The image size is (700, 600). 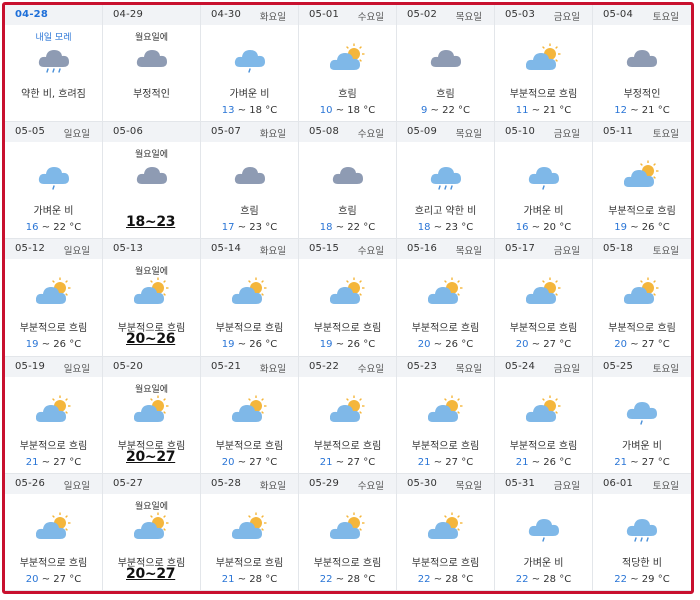 What do you see at coordinates (642, 298) in the screenshot?
I see `forecast-day-cell: 05-18 토요일 부분적으로 흐림 20 ~ 27 °C` at bounding box center [642, 298].